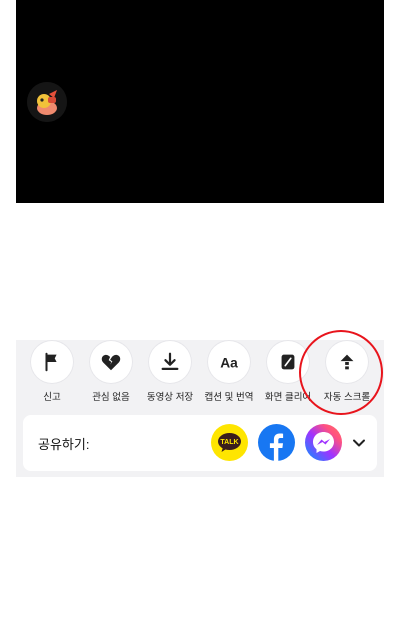  Describe the element at coordinates (170, 373) in the screenshot. I see `save-video-button: 동영상 저장` at that location.